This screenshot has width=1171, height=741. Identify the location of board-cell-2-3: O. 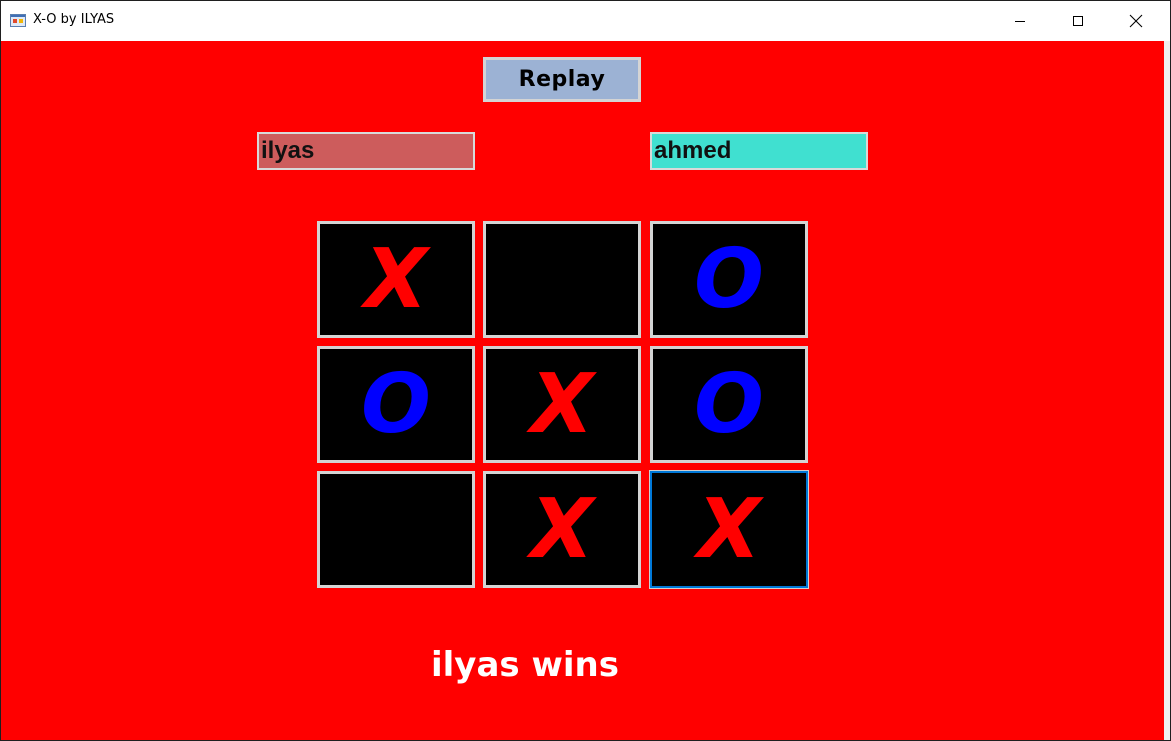
(729, 404).